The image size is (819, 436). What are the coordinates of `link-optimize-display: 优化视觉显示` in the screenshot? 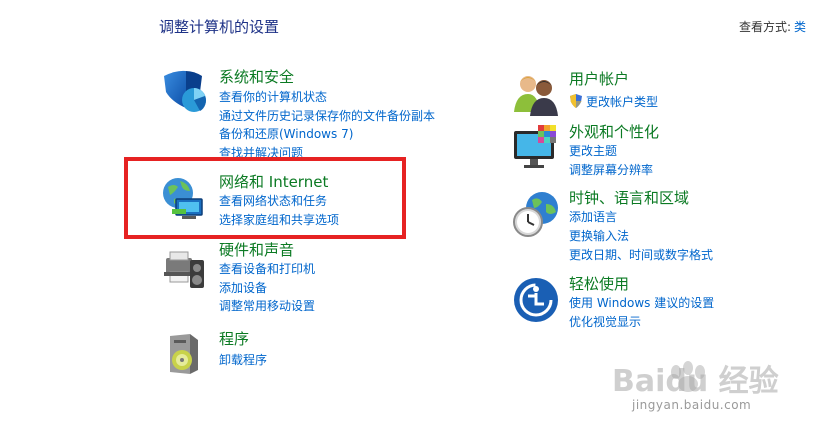 It's located at (605, 322).